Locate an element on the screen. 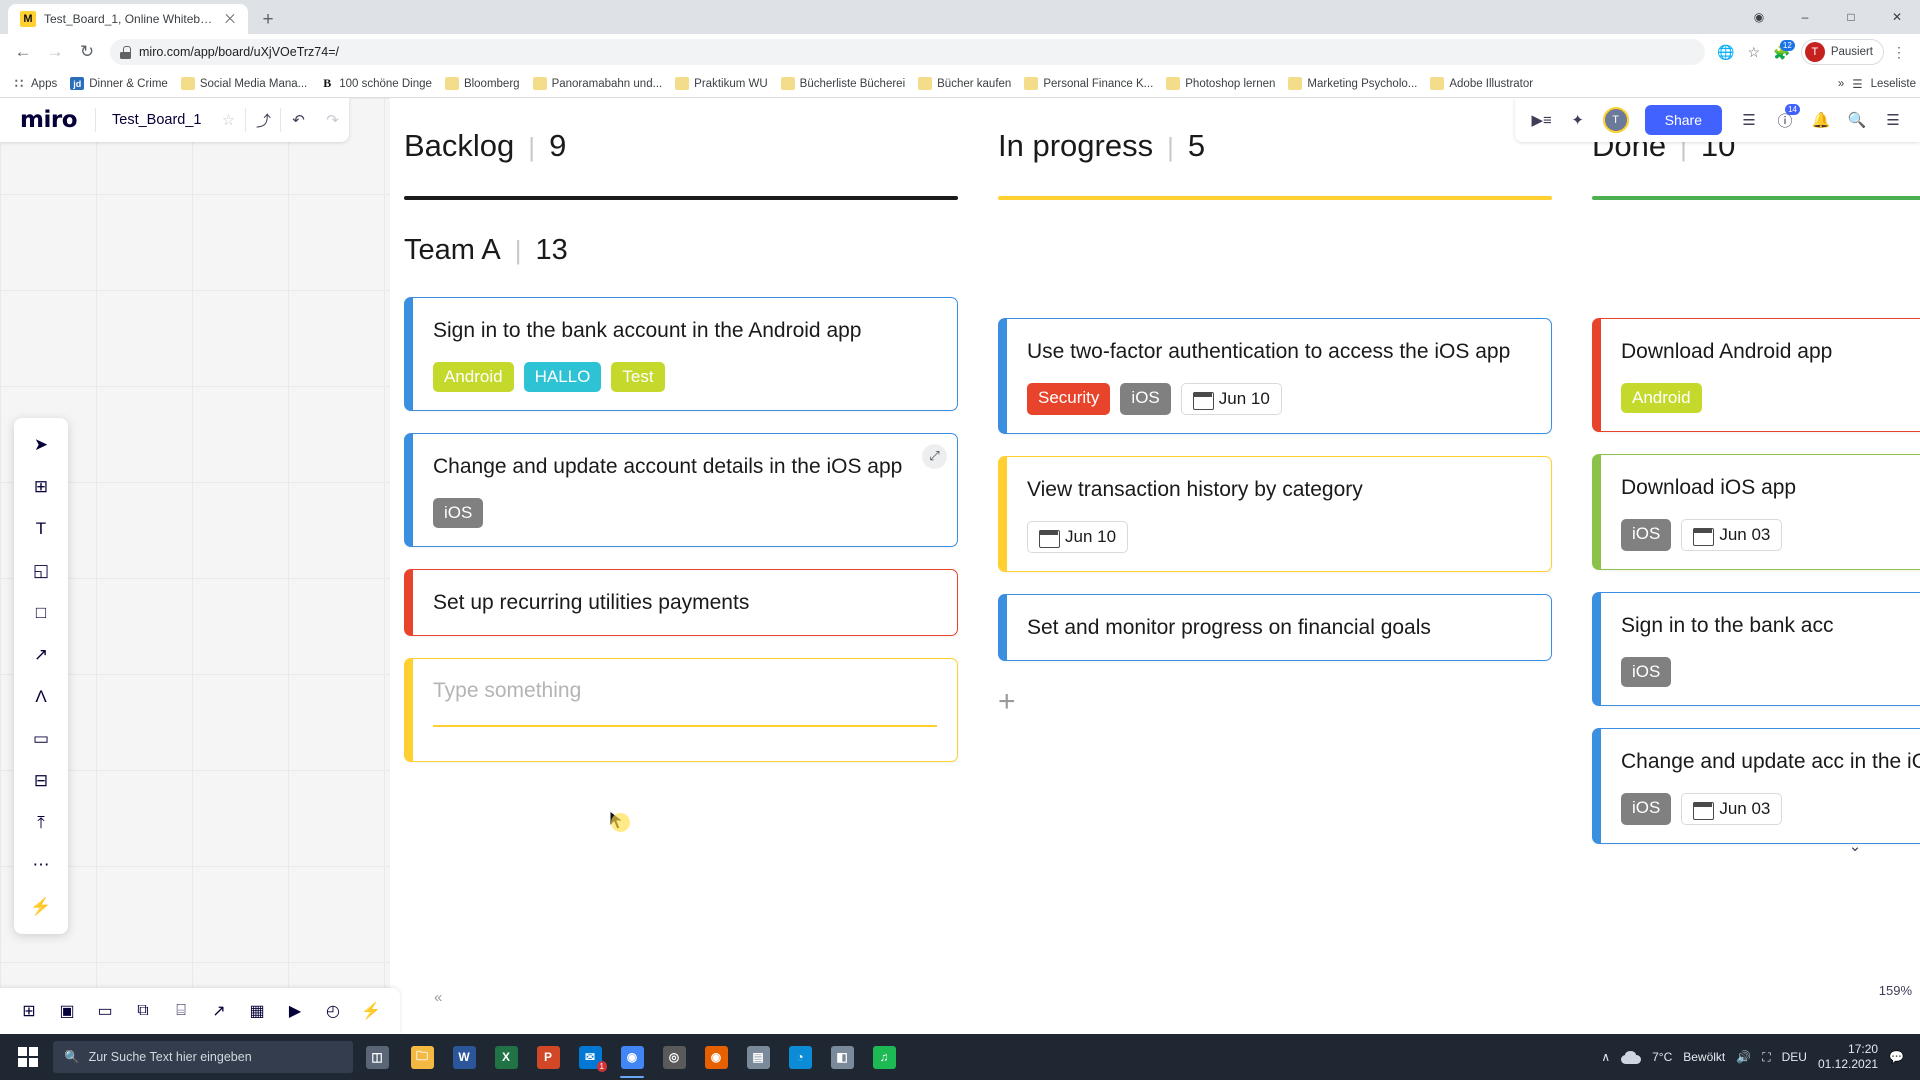  favorite-star-icon: ☆ is located at coordinates (228, 120).